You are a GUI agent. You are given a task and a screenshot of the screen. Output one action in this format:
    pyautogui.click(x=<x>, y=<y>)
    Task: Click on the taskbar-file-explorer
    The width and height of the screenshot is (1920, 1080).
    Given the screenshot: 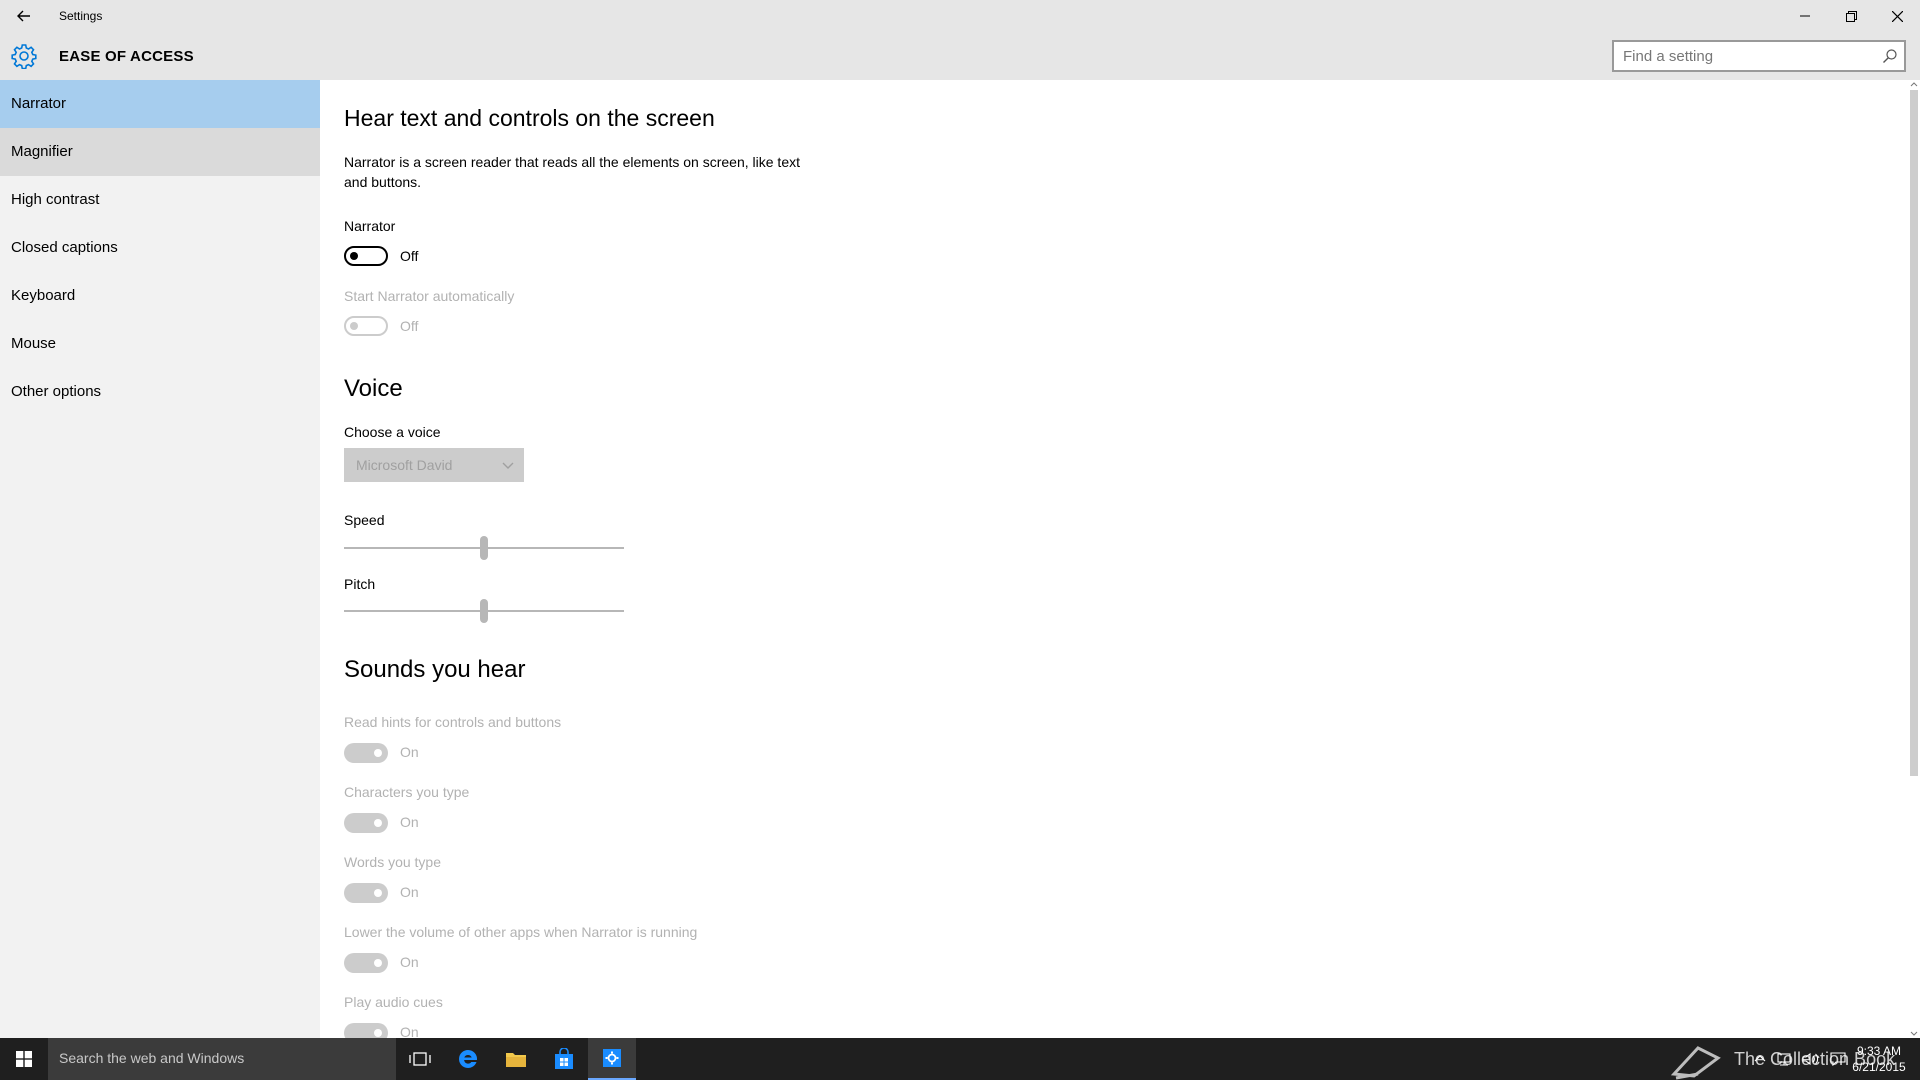 What is the action you would take?
    pyautogui.click(x=516, y=1059)
    